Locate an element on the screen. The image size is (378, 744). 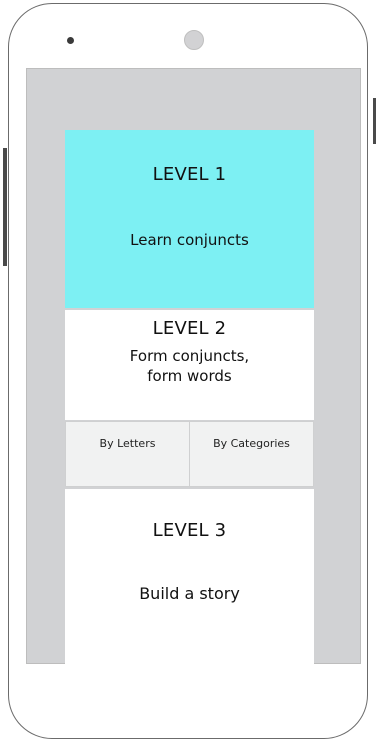
level-2-options: By Letters By Categories is located at coordinates (189, 454).